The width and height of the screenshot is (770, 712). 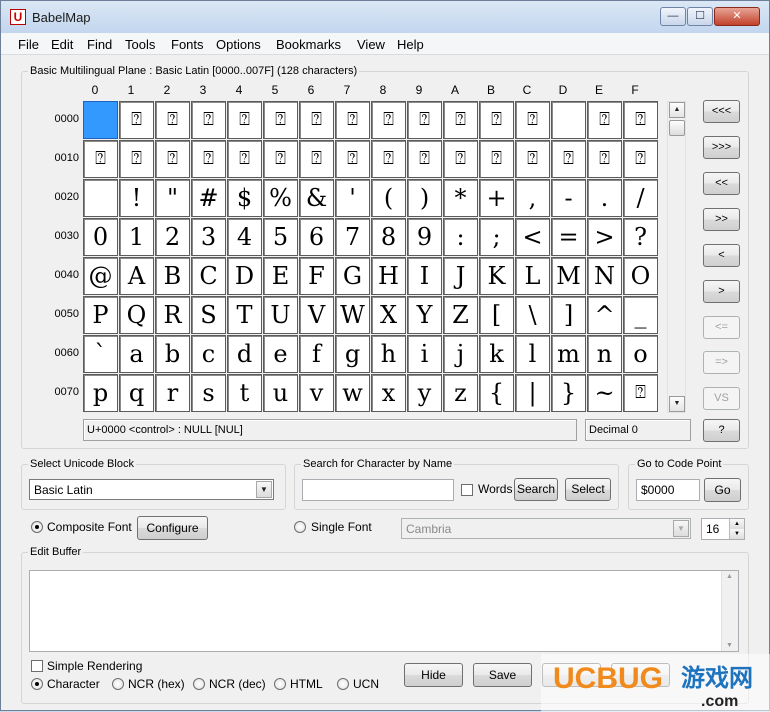 I want to click on character-cell: R, so click(x=172, y=315).